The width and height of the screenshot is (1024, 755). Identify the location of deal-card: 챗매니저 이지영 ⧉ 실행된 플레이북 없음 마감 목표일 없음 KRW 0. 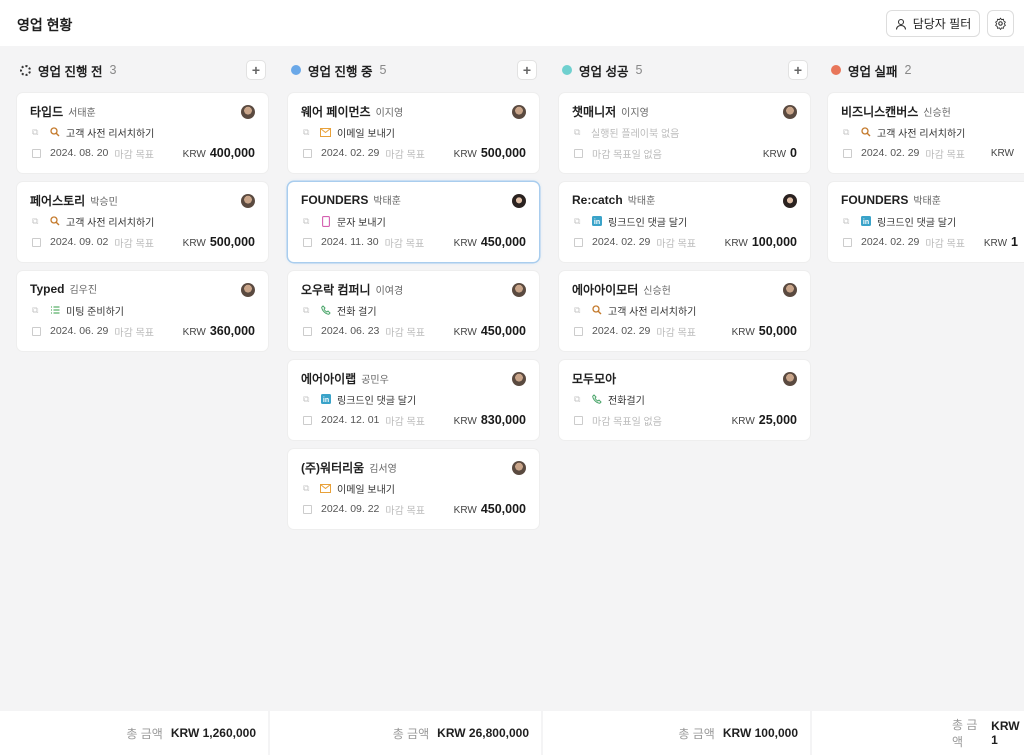
(684, 133).